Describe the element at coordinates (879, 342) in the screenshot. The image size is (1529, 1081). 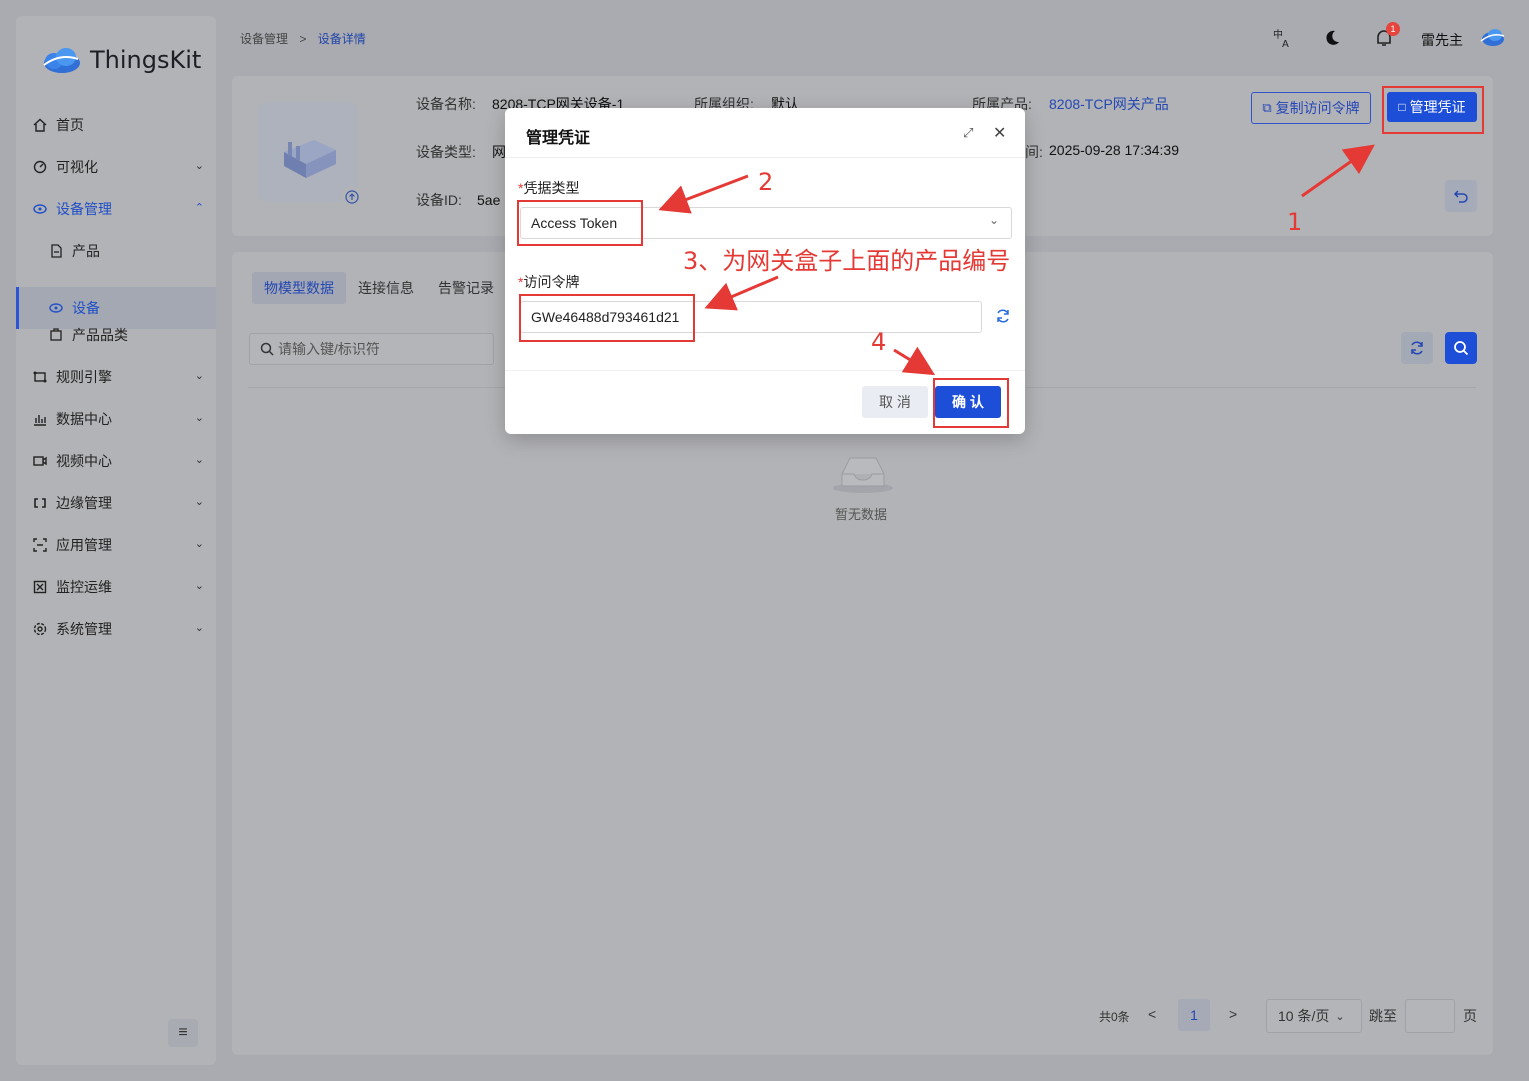
I see `annotation-number-4: 4` at that location.